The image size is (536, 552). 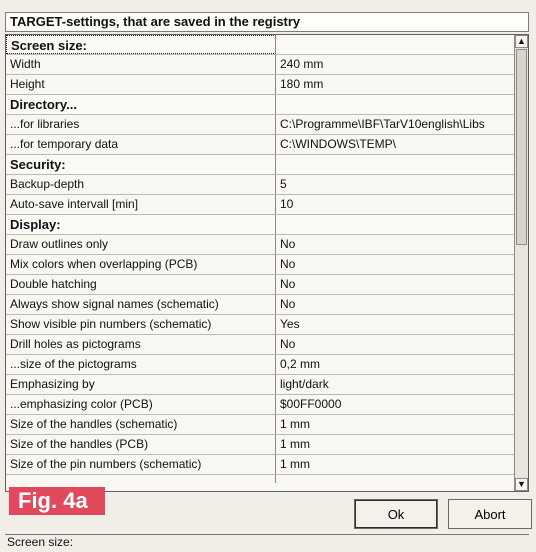 What do you see at coordinates (141, 464) in the screenshot?
I see `setting-label: Size of the pin numbers (schematic)` at bounding box center [141, 464].